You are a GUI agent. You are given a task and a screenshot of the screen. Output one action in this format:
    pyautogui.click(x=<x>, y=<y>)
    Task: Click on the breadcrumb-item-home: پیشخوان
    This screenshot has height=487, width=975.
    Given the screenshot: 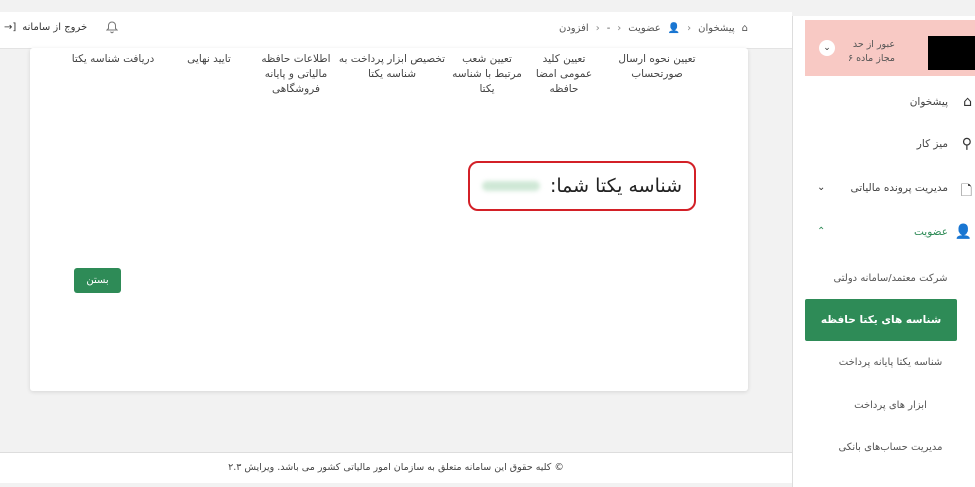 What is the action you would take?
    pyautogui.click(x=716, y=28)
    